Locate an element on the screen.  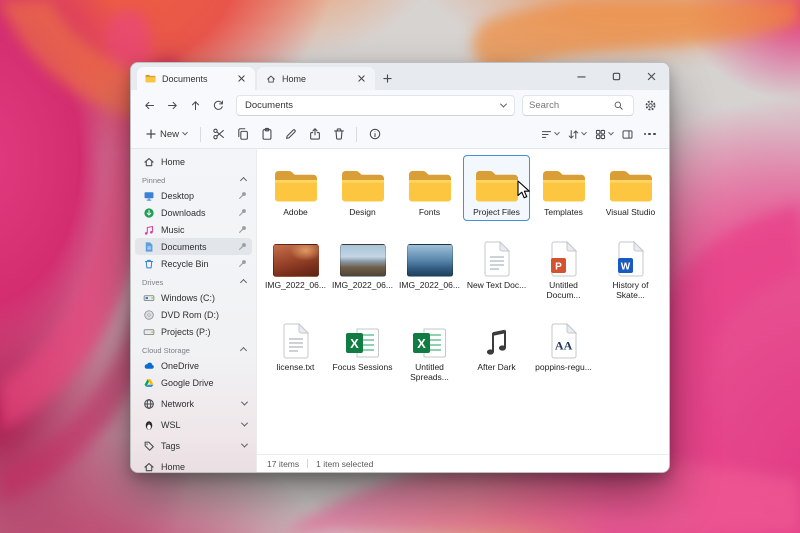
svg-text: X is located at coordinates (354, 343).